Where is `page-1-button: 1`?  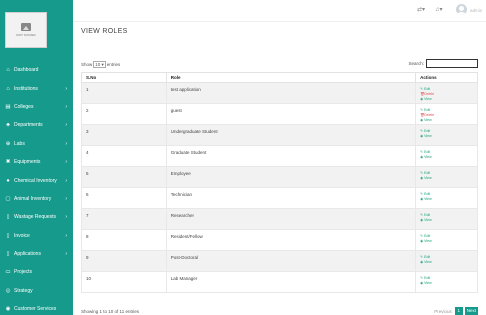 page-1-button: 1 is located at coordinates (458, 311).